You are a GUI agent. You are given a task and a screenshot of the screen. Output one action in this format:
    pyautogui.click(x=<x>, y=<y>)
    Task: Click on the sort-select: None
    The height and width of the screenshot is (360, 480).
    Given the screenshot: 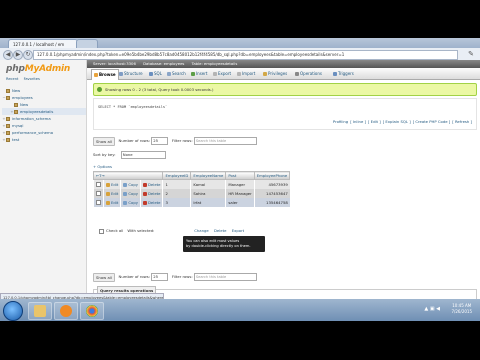 What is the action you would take?
    pyautogui.click(x=143, y=155)
    